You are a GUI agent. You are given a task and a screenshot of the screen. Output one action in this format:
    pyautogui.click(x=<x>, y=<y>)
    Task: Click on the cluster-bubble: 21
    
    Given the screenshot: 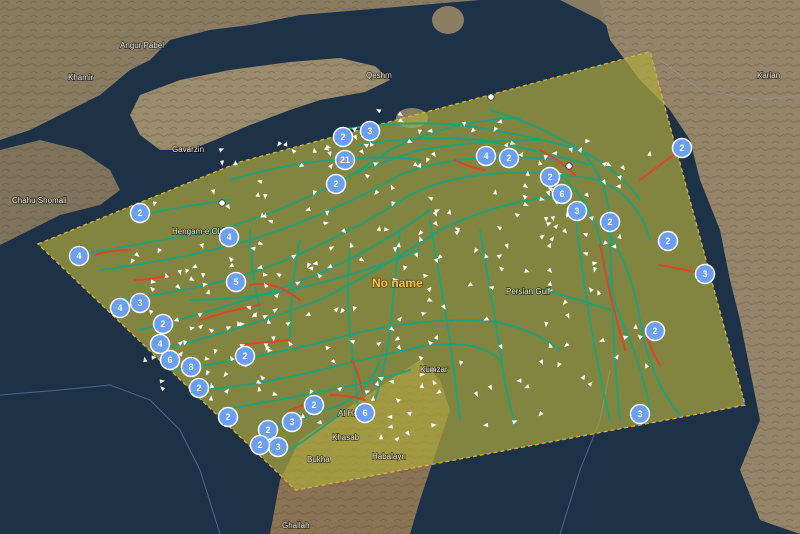 What is the action you would take?
    pyautogui.click(x=345, y=160)
    